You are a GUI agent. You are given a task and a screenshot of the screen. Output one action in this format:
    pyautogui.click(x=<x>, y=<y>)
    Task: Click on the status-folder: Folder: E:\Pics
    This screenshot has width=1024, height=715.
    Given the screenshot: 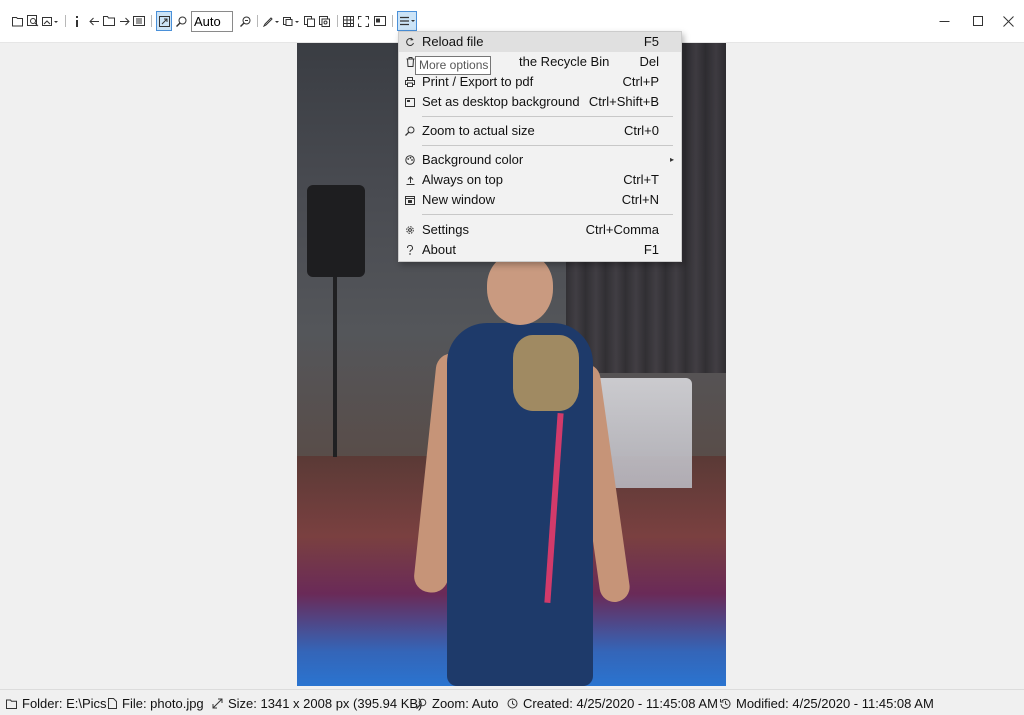 What is the action you would take?
    pyautogui.click(x=56, y=703)
    